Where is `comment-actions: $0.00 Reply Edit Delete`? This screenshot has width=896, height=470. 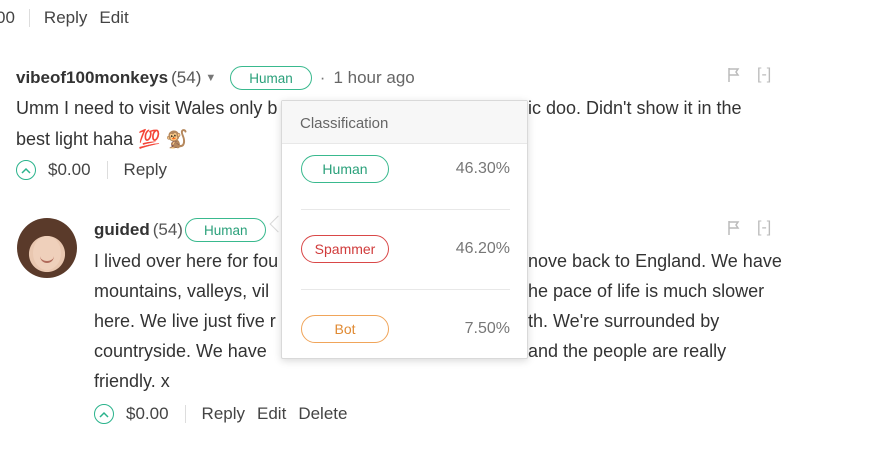 comment-actions: $0.00 Reply Edit Delete is located at coordinates (226, 414).